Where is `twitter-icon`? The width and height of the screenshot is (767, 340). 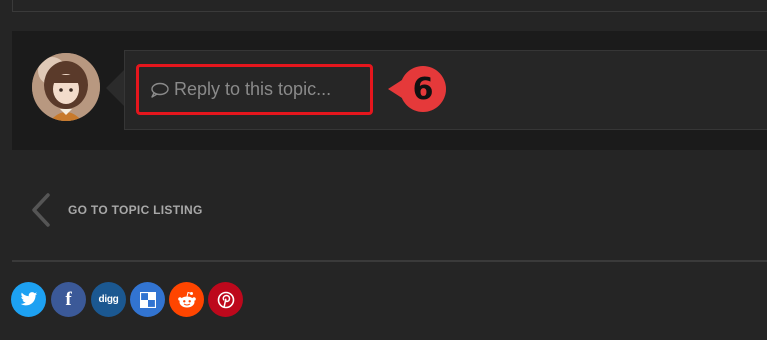 twitter-icon is located at coordinates (29, 299).